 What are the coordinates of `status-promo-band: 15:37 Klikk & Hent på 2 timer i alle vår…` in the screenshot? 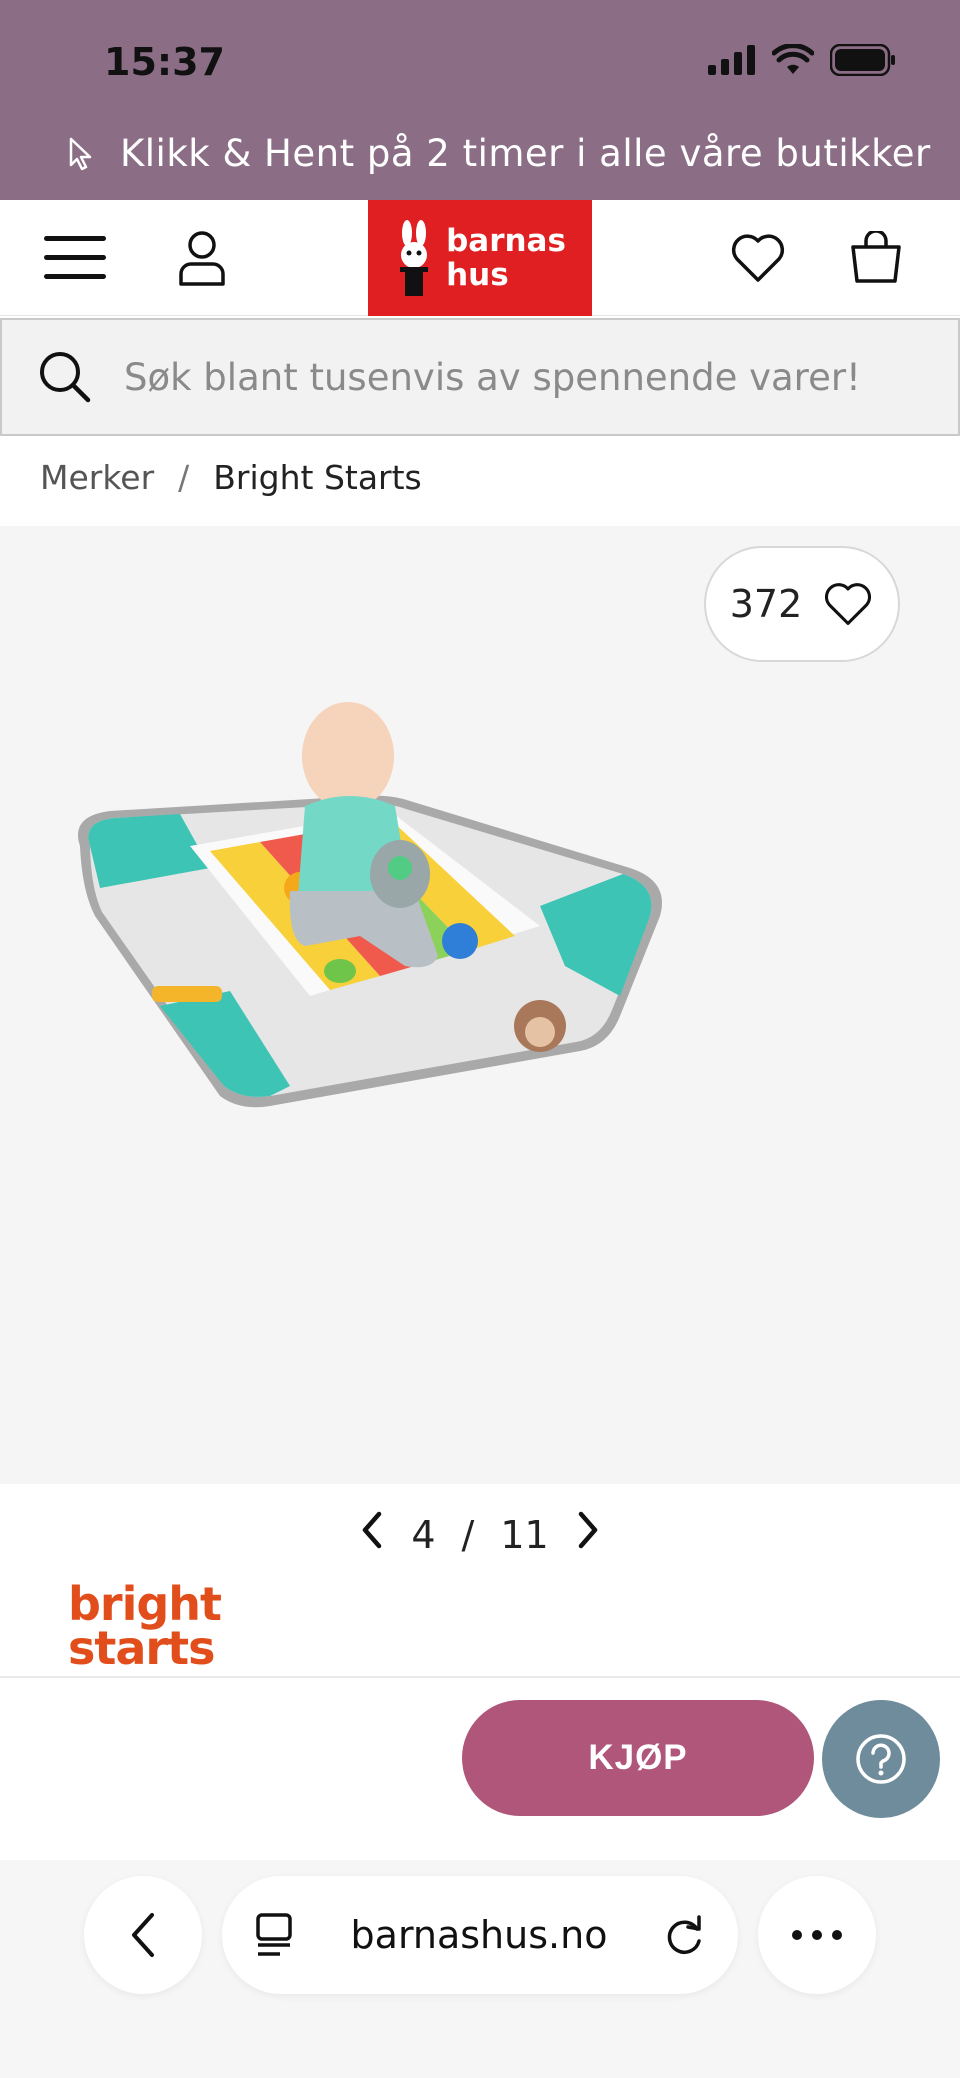 It's located at (480, 100).